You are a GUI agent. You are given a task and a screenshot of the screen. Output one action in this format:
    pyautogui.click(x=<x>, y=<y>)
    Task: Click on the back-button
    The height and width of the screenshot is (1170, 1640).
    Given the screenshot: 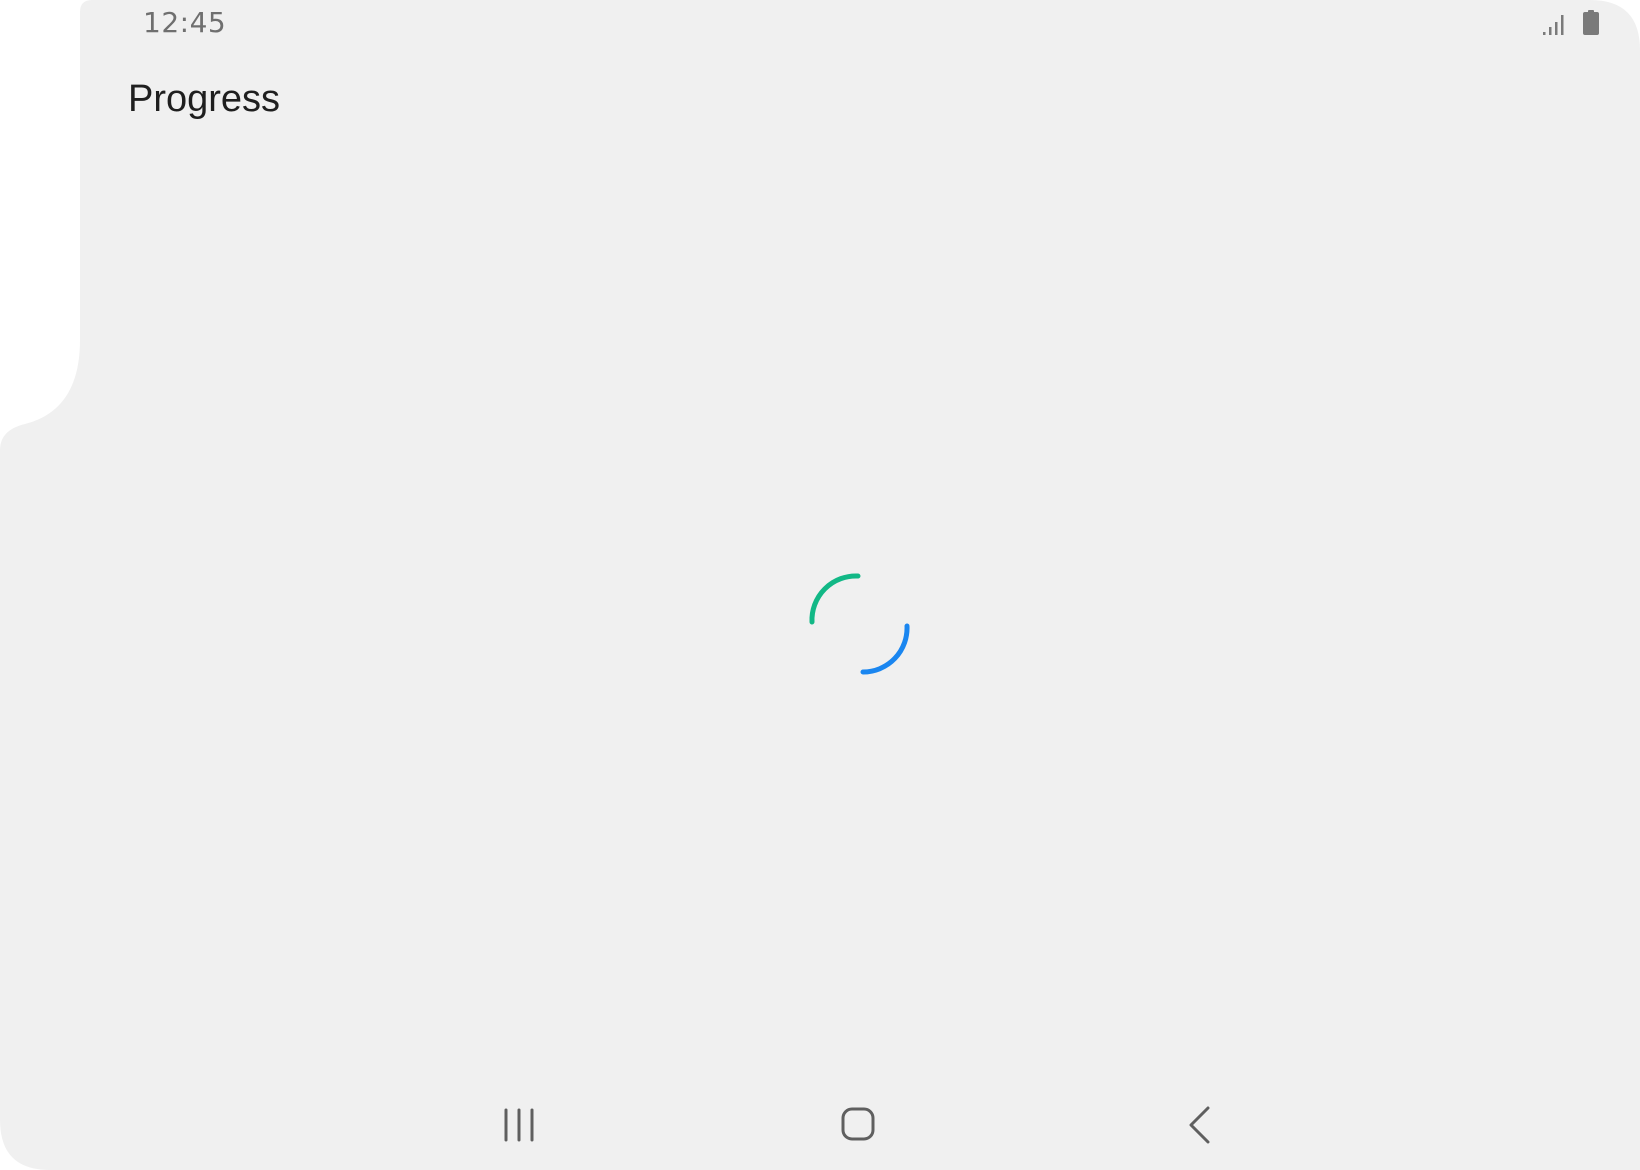 What is the action you would take?
    pyautogui.click(x=1201, y=1125)
    